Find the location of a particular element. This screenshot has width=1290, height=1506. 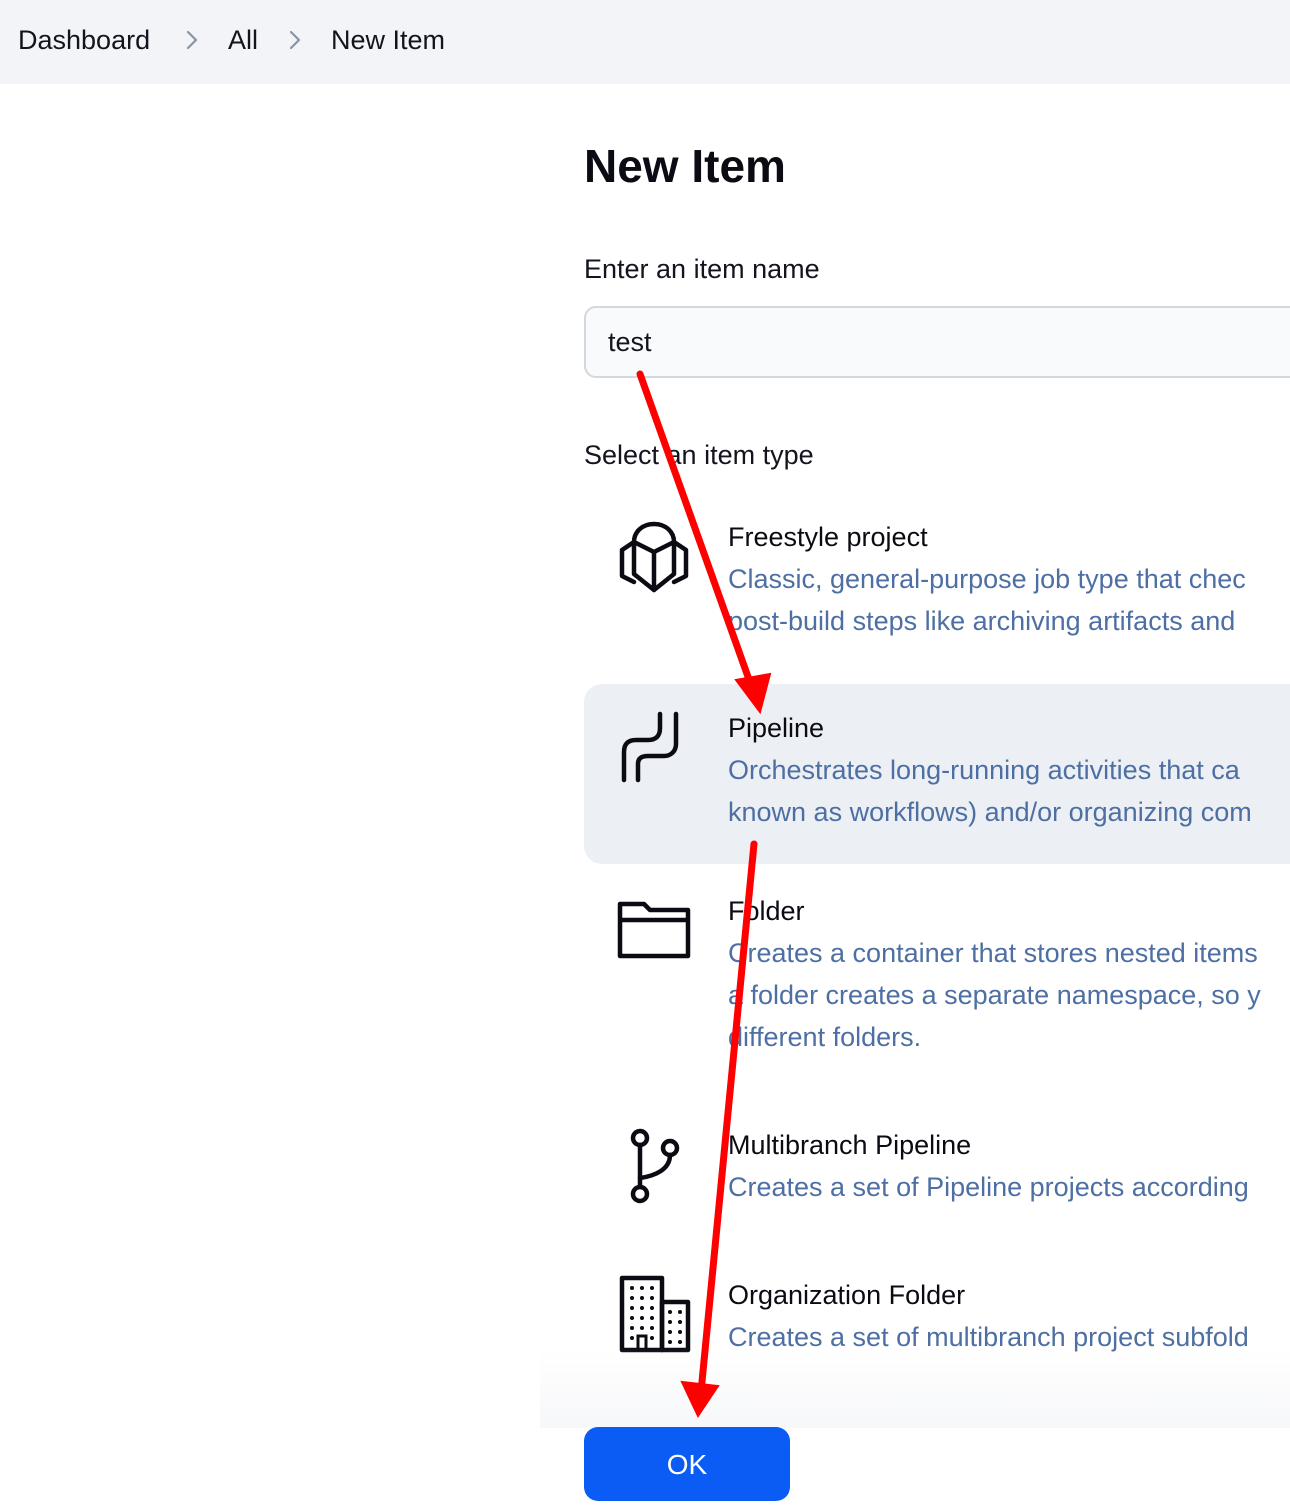

item-type-name: Freestyle project is located at coordinates (828, 537).